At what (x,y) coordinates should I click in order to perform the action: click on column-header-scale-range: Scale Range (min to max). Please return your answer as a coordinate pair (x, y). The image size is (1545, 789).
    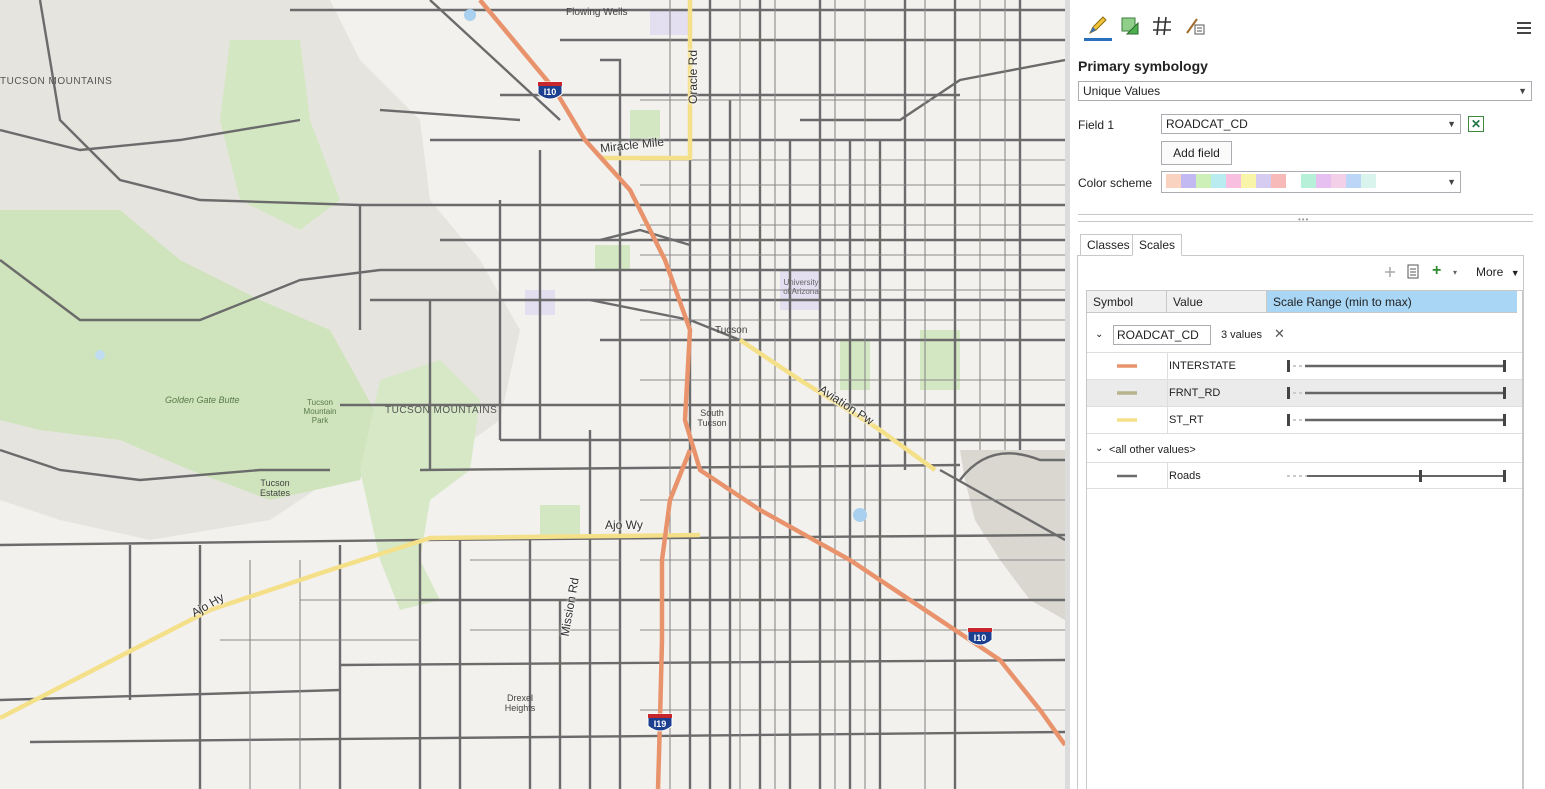
    Looking at the image, I should click on (1392, 302).